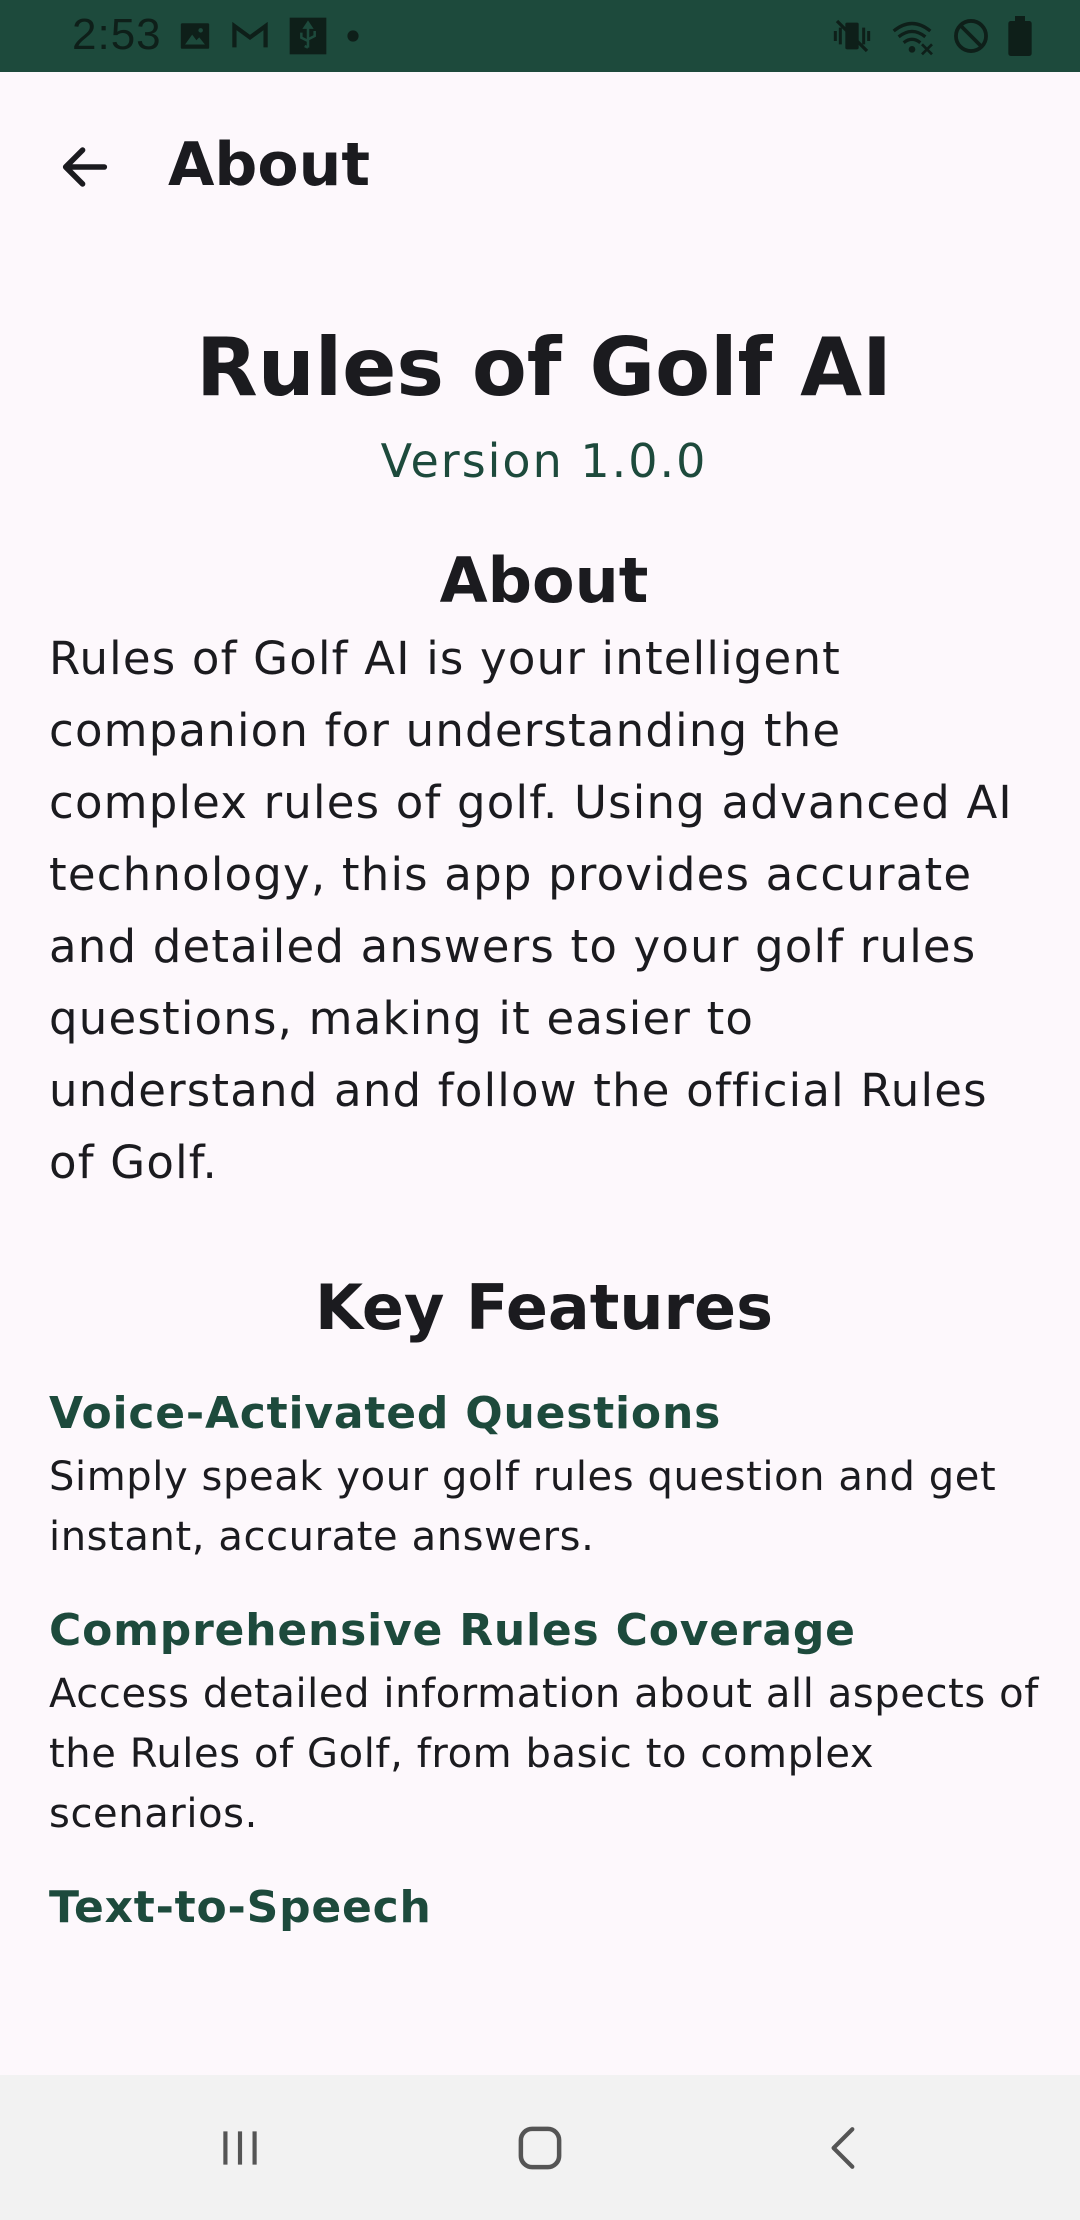 This screenshot has height=2220, width=1080. What do you see at coordinates (195, 36) in the screenshot?
I see `image-icon` at bounding box center [195, 36].